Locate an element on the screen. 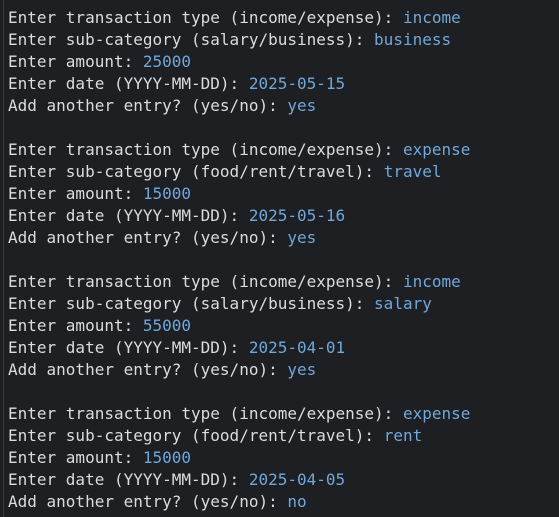 This screenshot has width=559, height=517. terminal-line: Enter date (YYYY-MM-DD): 2025-05-16 is located at coordinates (283, 216).